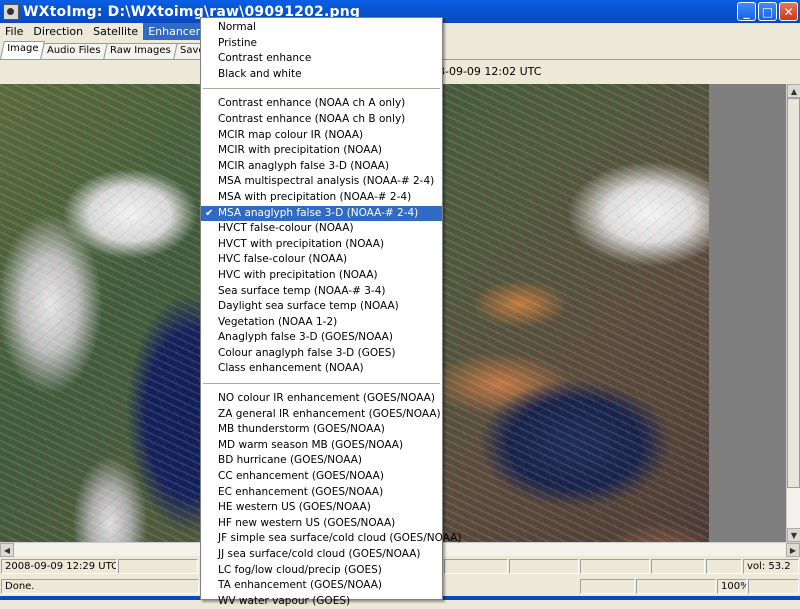  I want to click on window-controls: _ □ ✕, so click(767, 11).